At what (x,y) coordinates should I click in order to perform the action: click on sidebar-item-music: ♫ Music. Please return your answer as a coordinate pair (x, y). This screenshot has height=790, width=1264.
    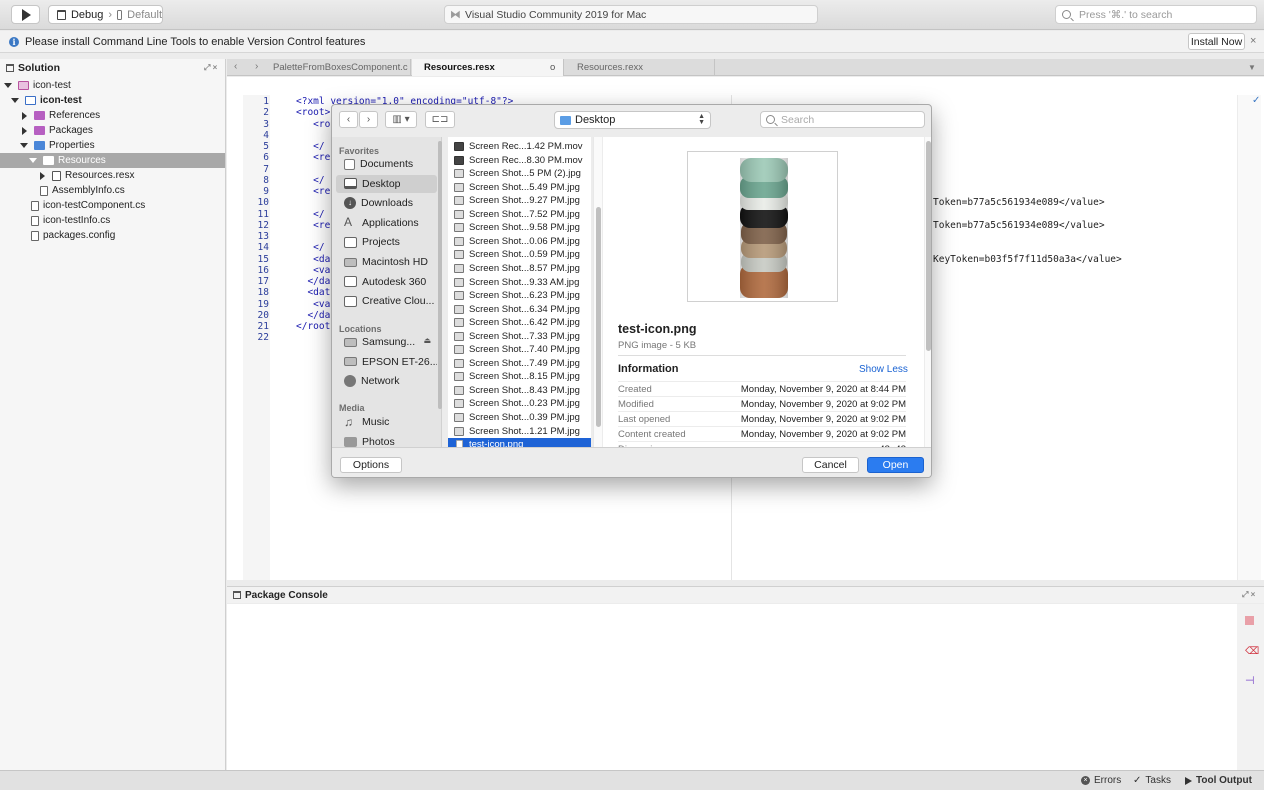
    Looking at the image, I should click on (386, 422).